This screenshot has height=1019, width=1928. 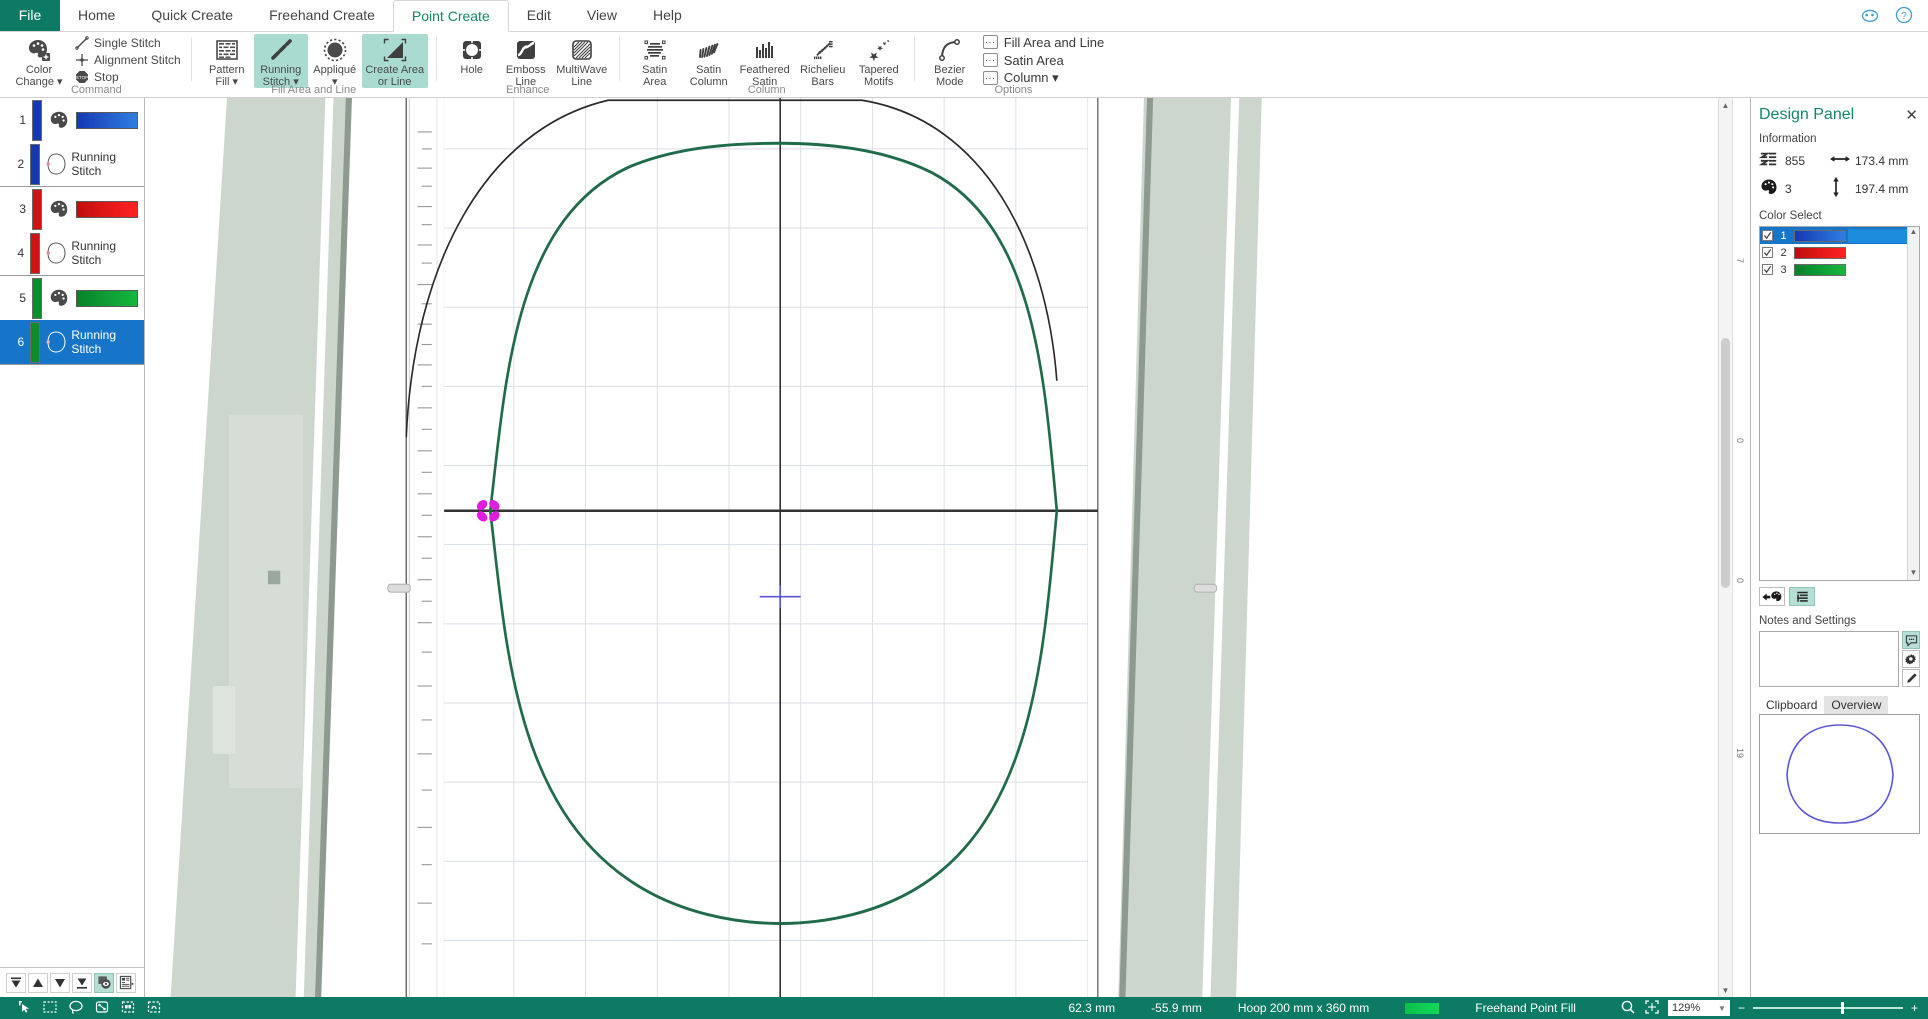 I want to click on tapered-motifs-label-1: Tapered, so click(x=878, y=70).